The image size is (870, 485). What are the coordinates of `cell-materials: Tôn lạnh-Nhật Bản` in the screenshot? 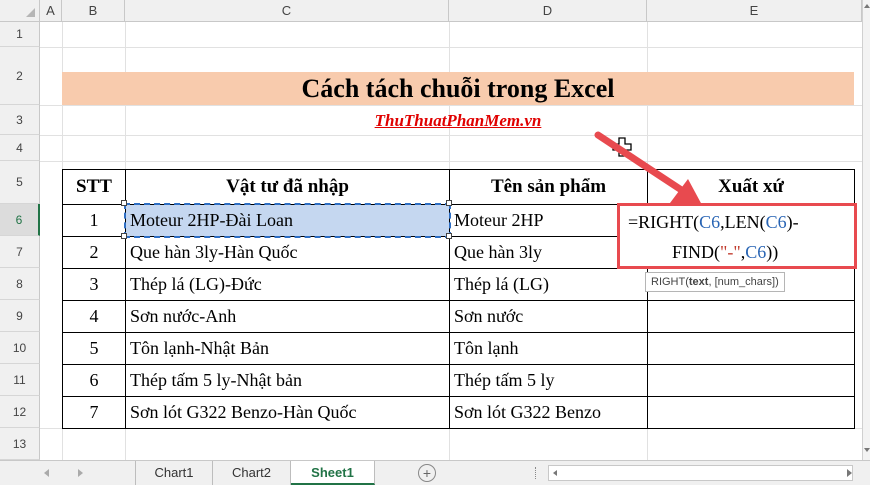 It's located at (287, 348).